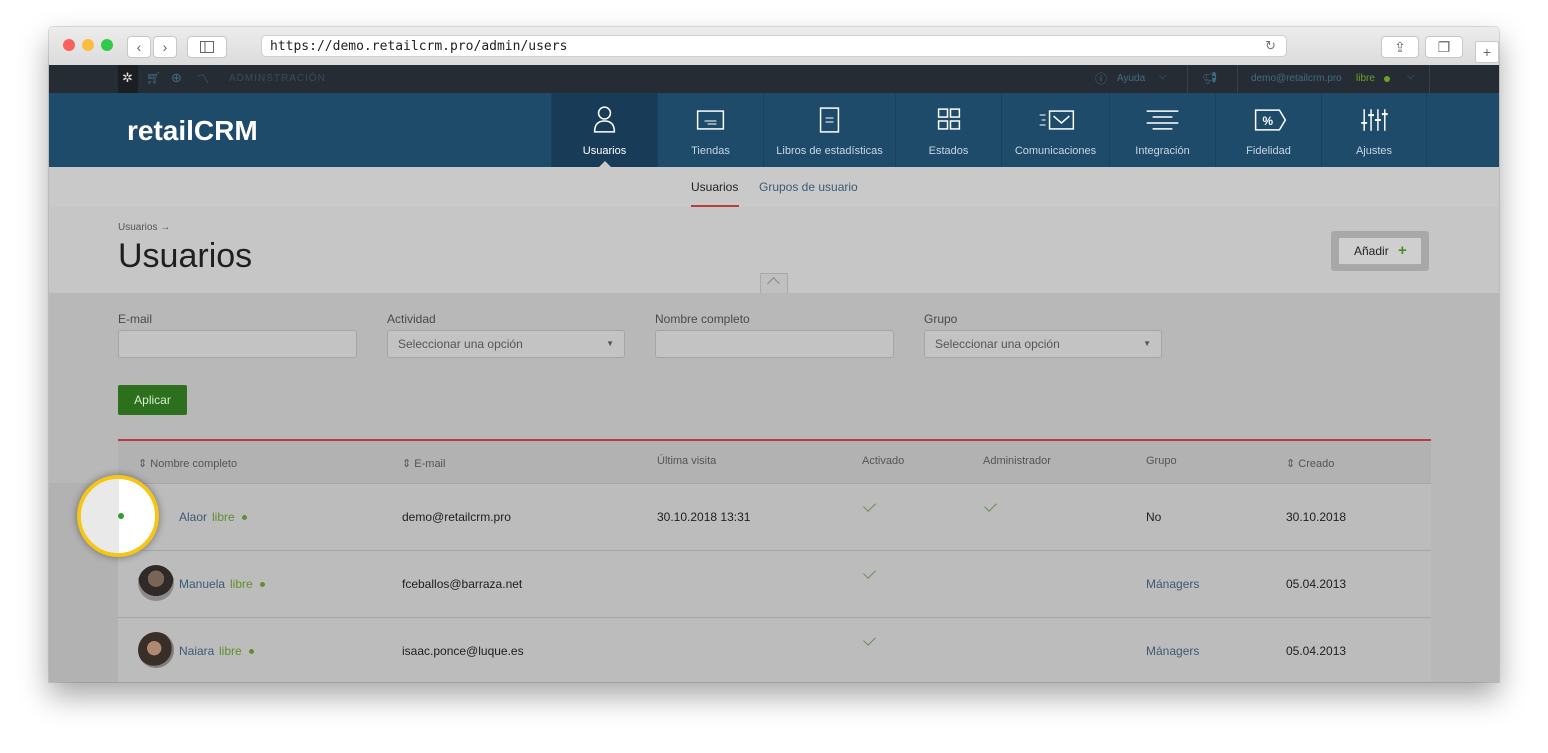 Image resolution: width=1548 pixels, height=753 pixels. I want to click on nav-communications: Comunicaciones, so click(1055, 130).